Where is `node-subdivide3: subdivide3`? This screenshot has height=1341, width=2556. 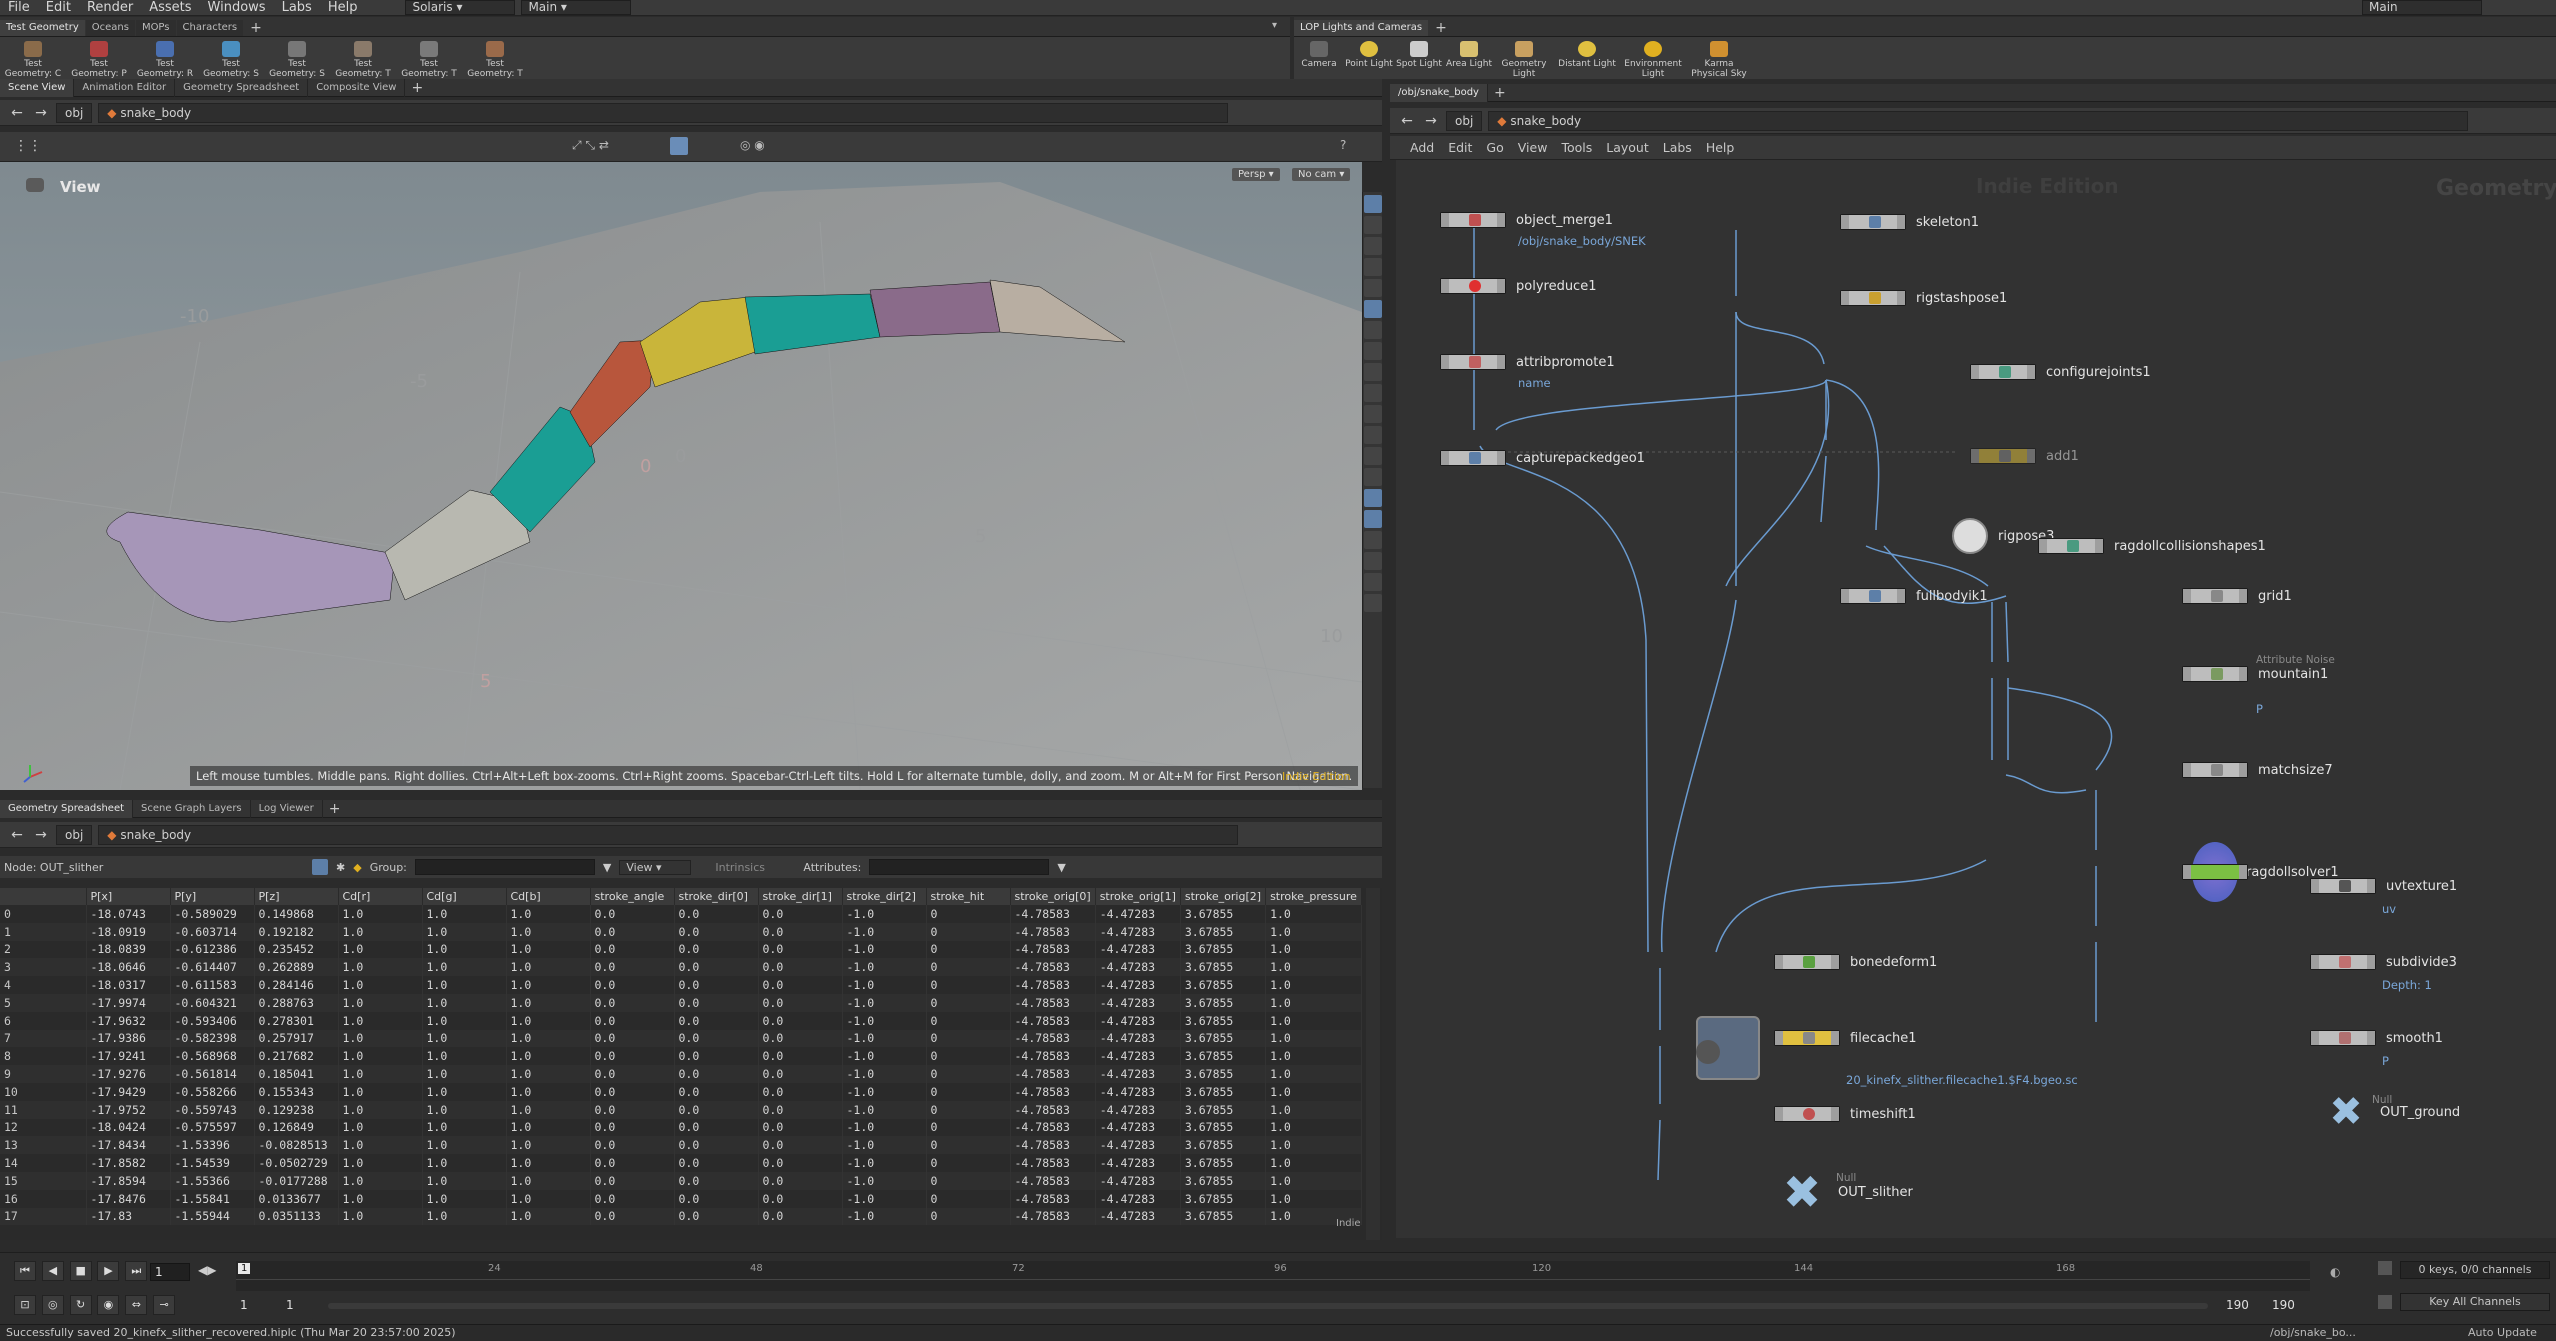
node-subdivide3: subdivide3 is located at coordinates (2383, 962).